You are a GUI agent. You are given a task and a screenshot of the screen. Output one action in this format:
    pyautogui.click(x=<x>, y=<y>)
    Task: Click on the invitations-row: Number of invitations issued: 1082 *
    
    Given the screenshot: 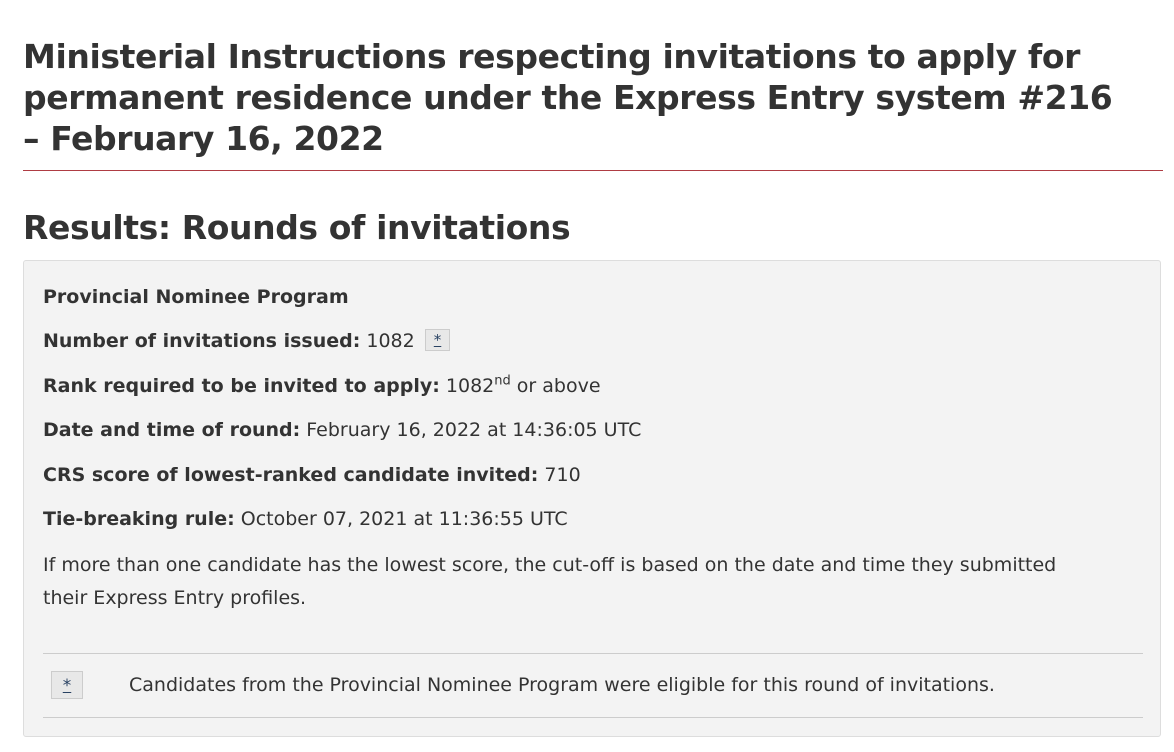 What is the action you would take?
    pyautogui.click(x=247, y=341)
    